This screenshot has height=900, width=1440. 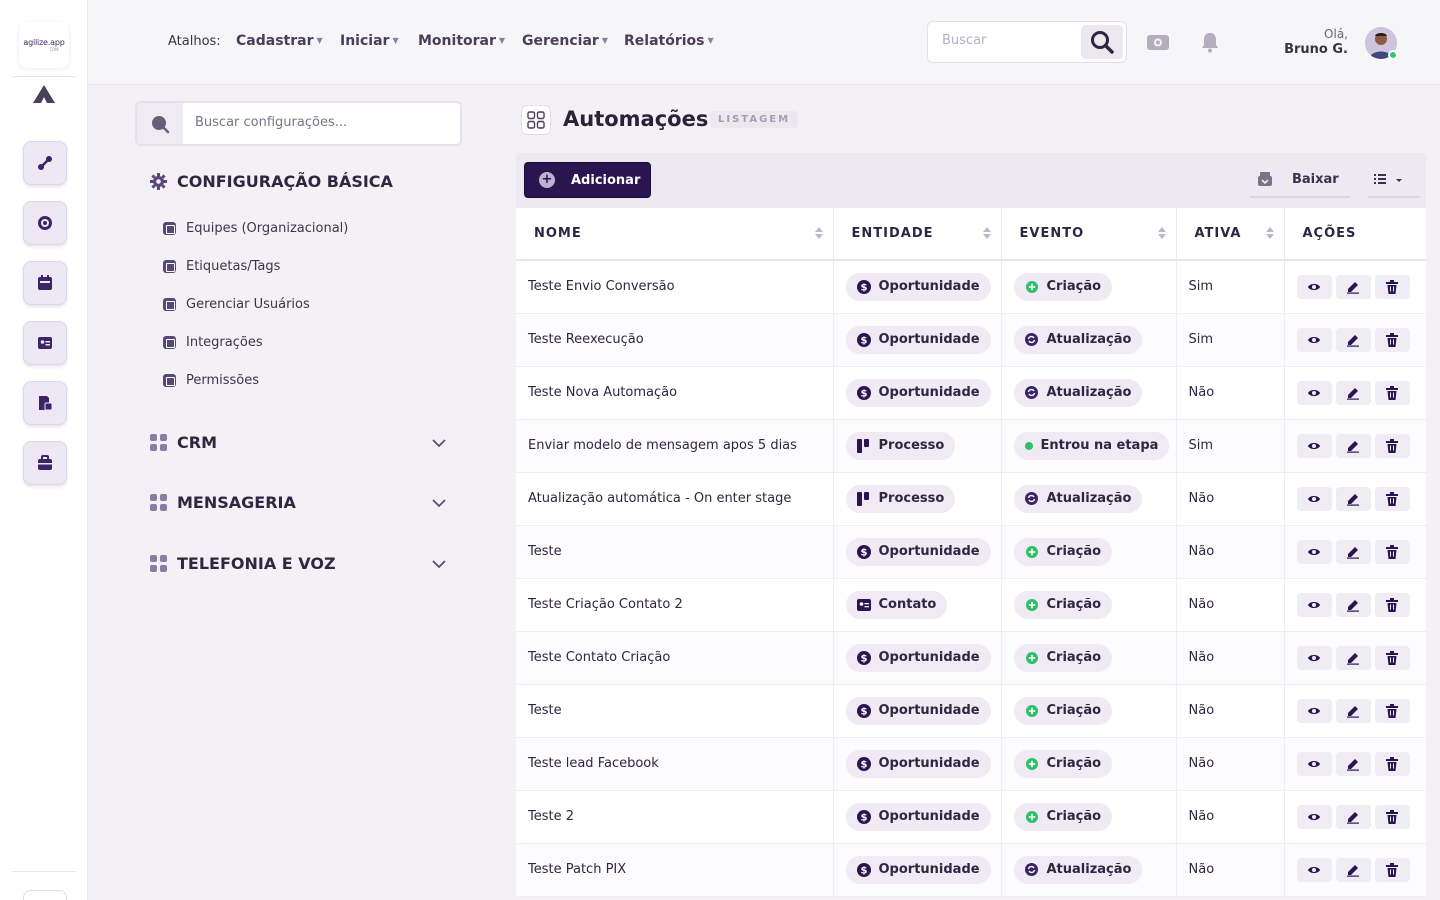 What do you see at coordinates (45, 403) in the screenshot?
I see `rail-billing-button` at bounding box center [45, 403].